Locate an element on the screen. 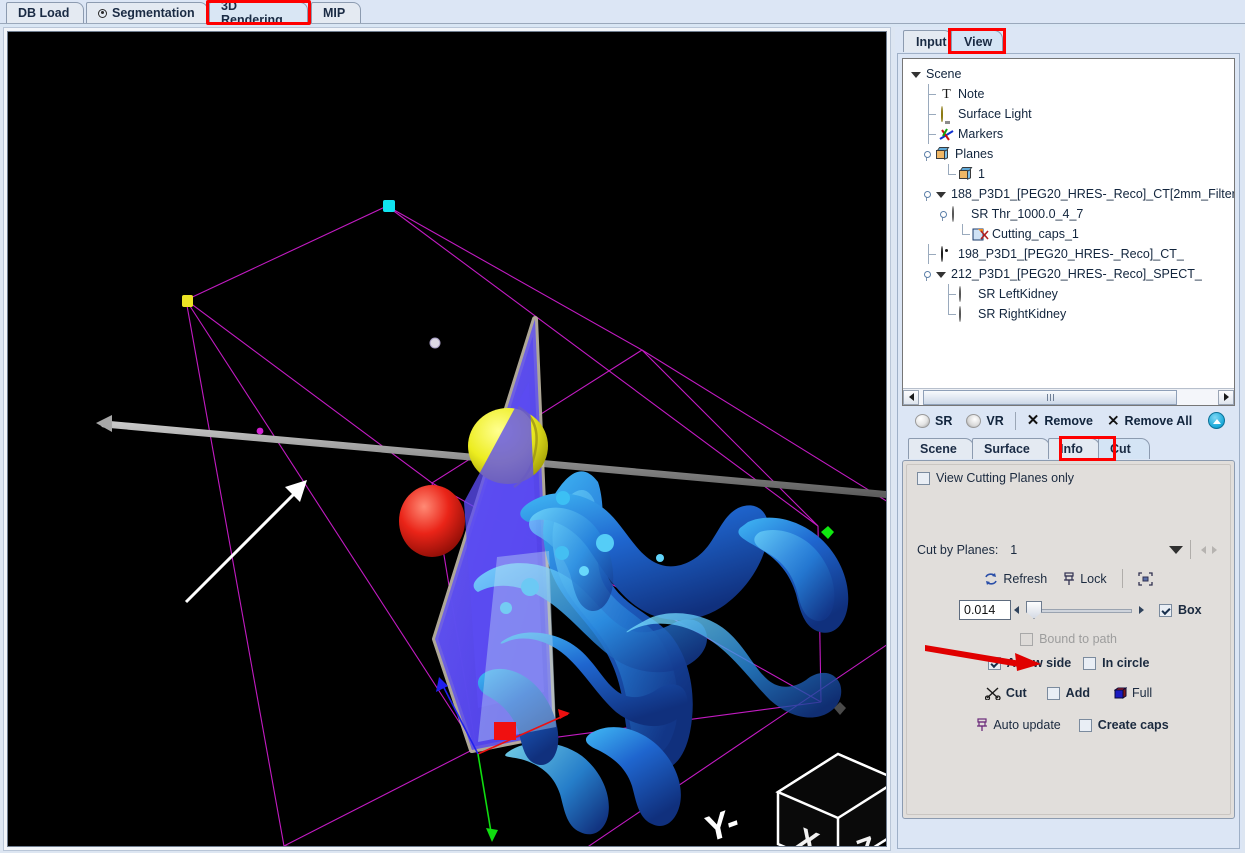 The width and height of the screenshot is (1245, 853). tree-item-series-198: 198_P3D1_[PEG20_HRES-_Reco]_CT_ is located at coordinates (1071, 254).